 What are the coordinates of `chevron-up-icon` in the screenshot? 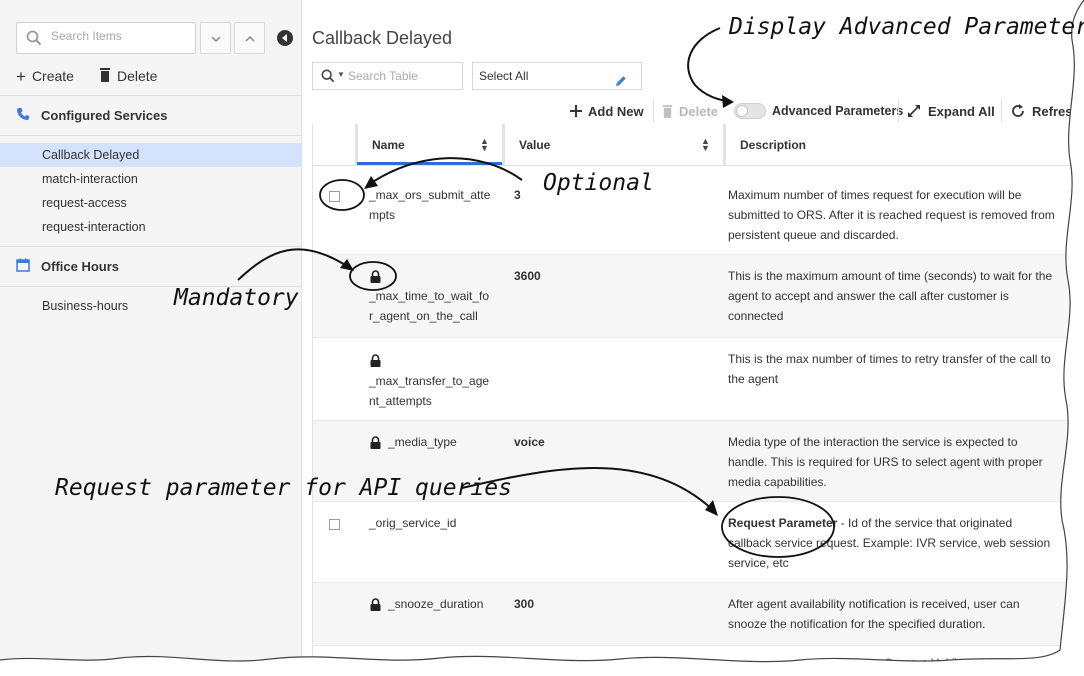 It's located at (249, 38).